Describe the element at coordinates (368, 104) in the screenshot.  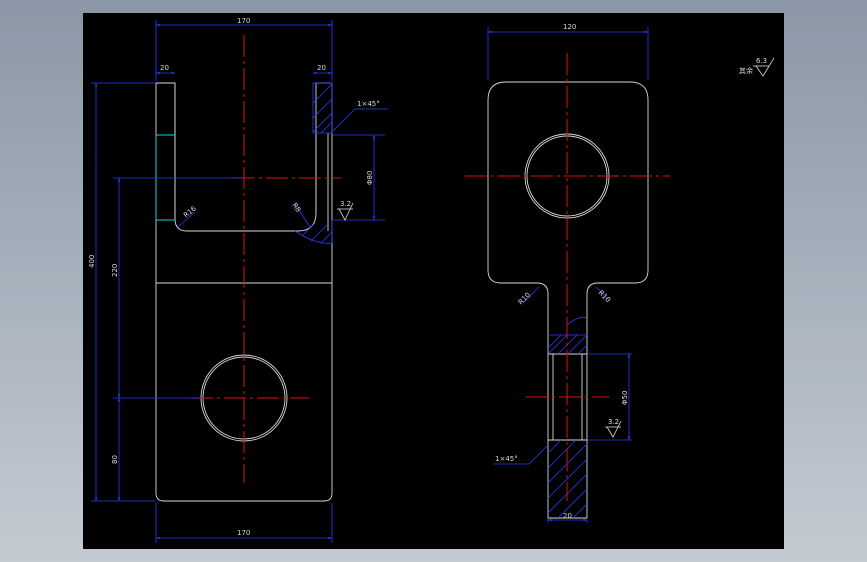
I see `front-dim-chamfer-text: 1×45°` at that location.